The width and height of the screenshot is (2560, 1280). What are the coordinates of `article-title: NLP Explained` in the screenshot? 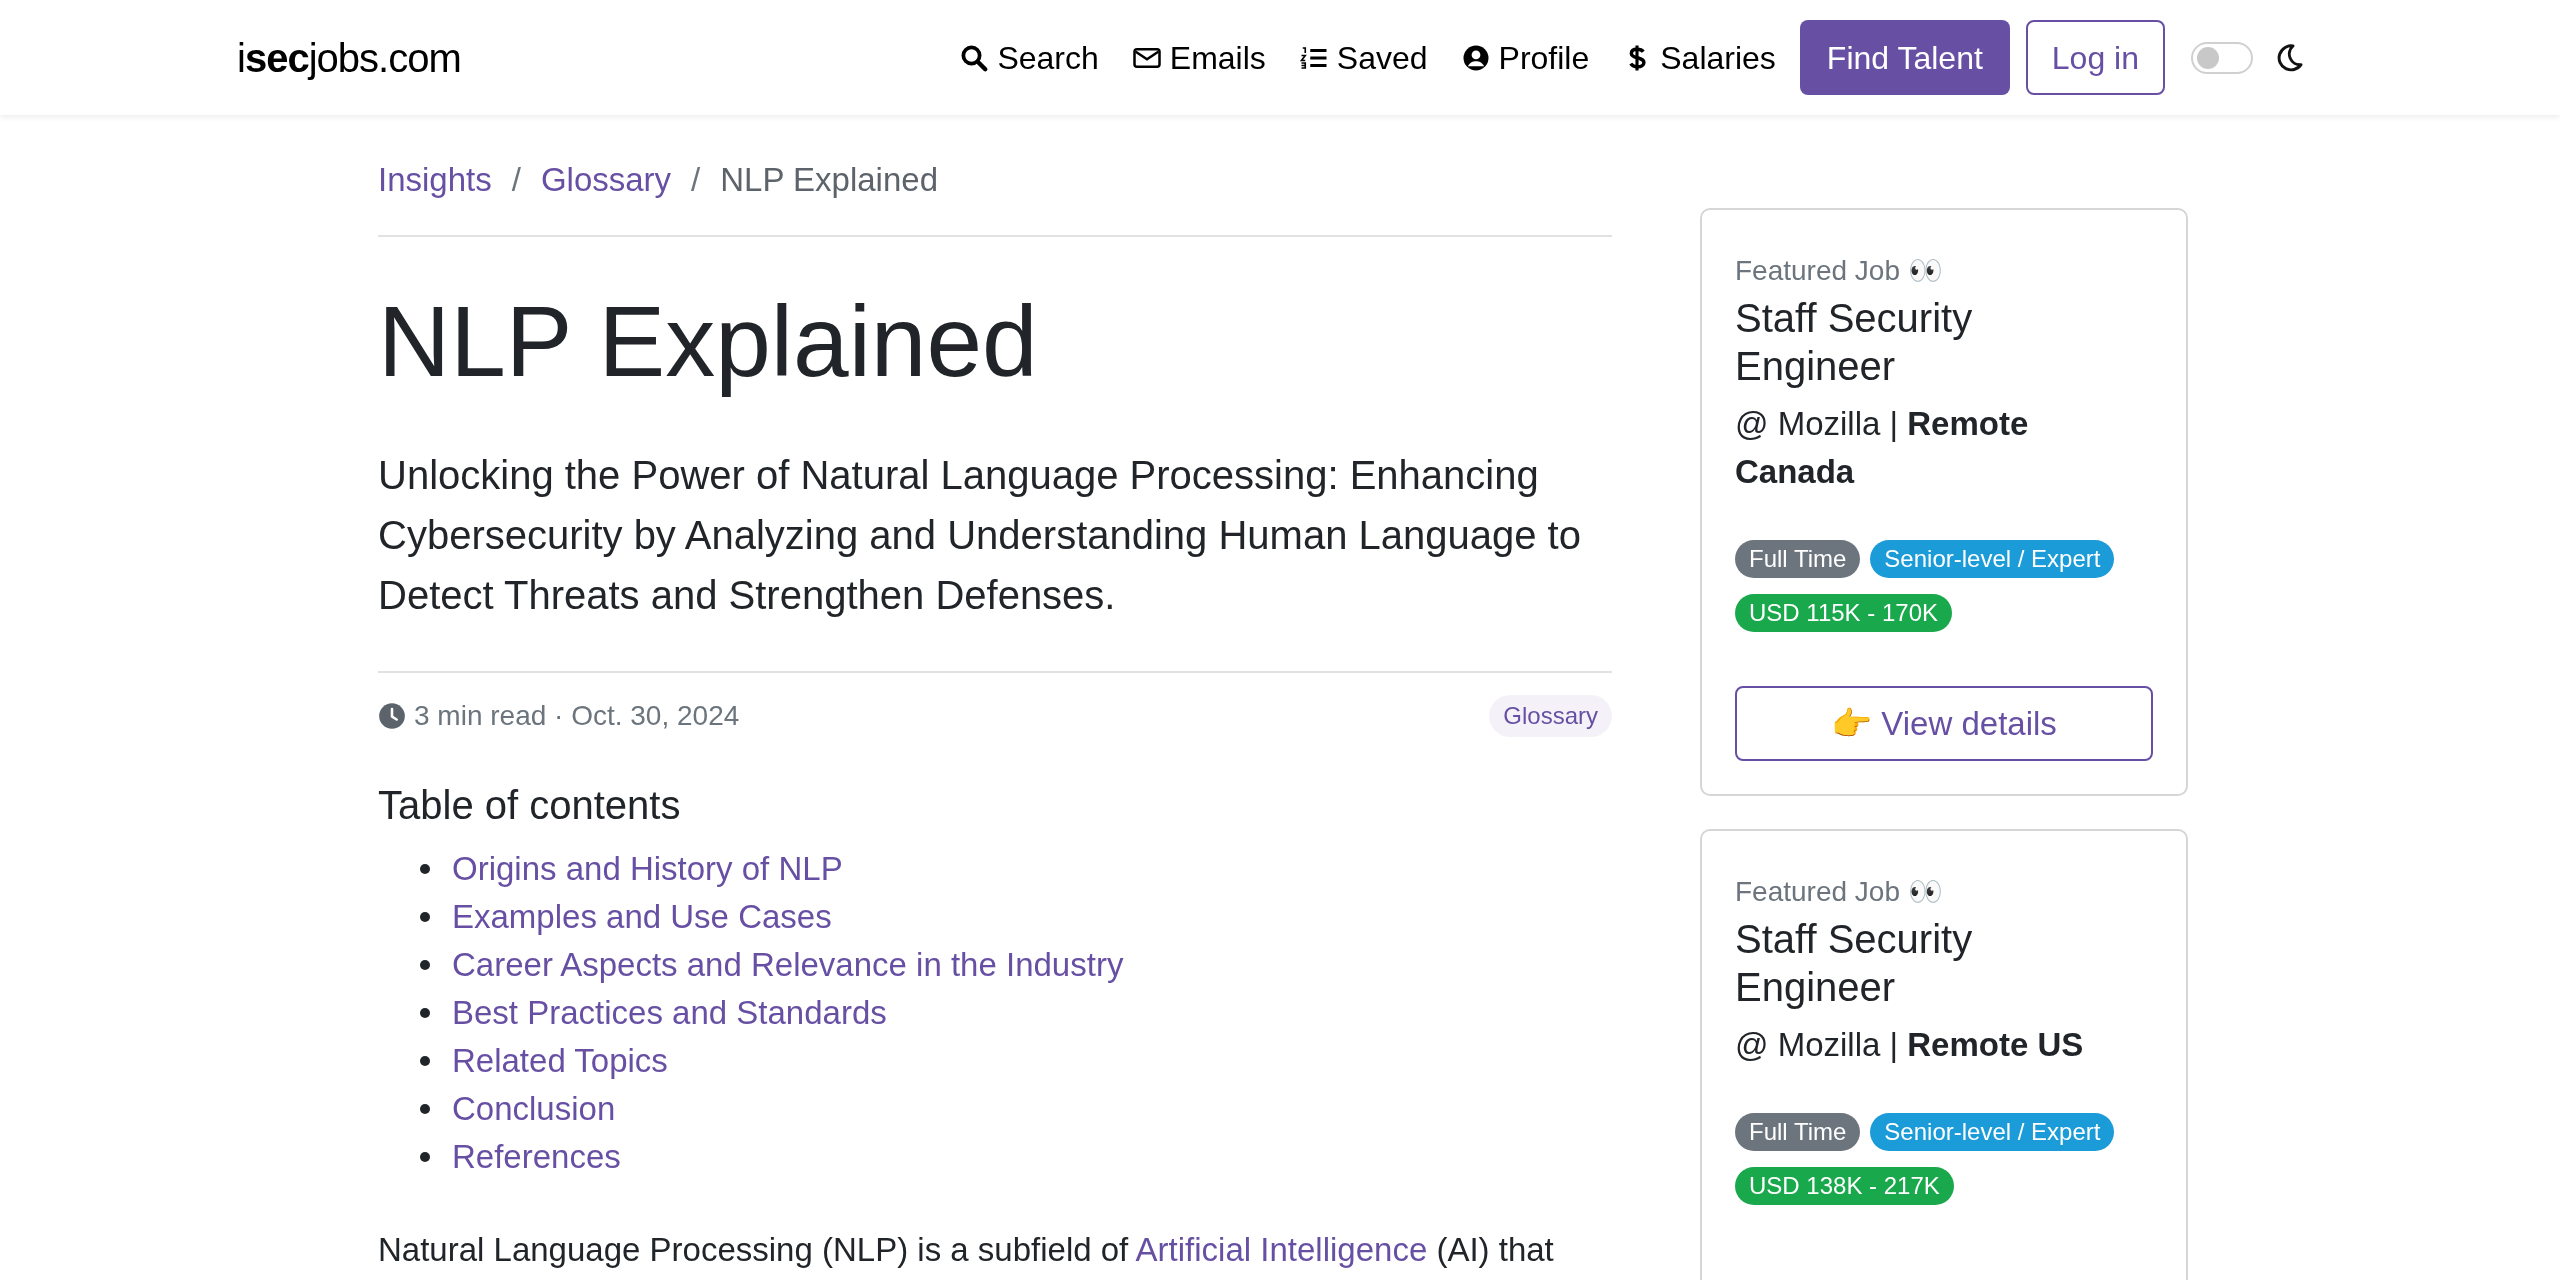 It's located at (708, 341).